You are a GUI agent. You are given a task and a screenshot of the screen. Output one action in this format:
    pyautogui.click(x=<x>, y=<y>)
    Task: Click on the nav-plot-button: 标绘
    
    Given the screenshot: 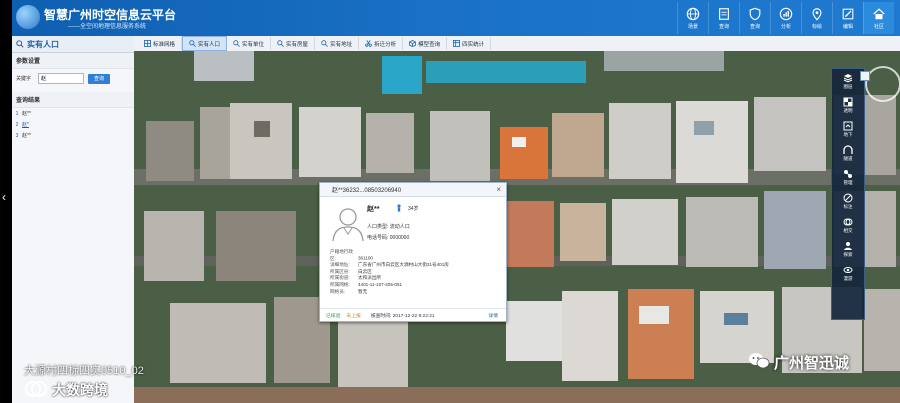 What is the action you would take?
    pyautogui.click(x=816, y=18)
    